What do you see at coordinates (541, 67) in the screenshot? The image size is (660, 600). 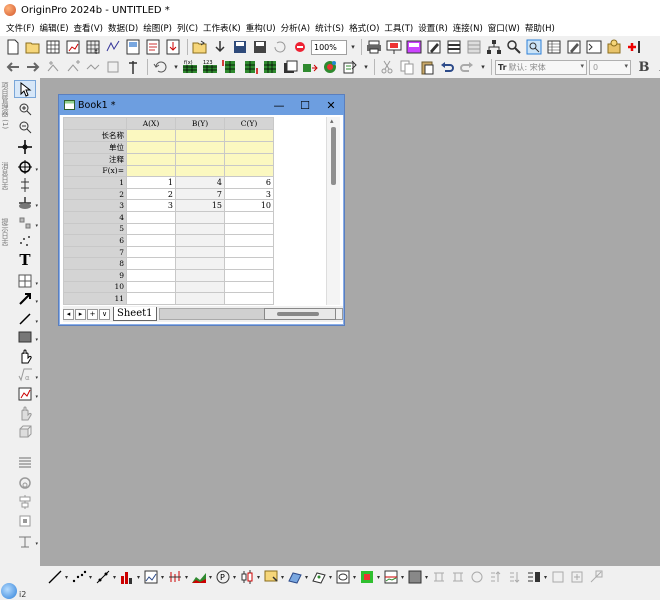 I see `font-name-select: Tr 默认: 宋体 ▾` at bounding box center [541, 67].